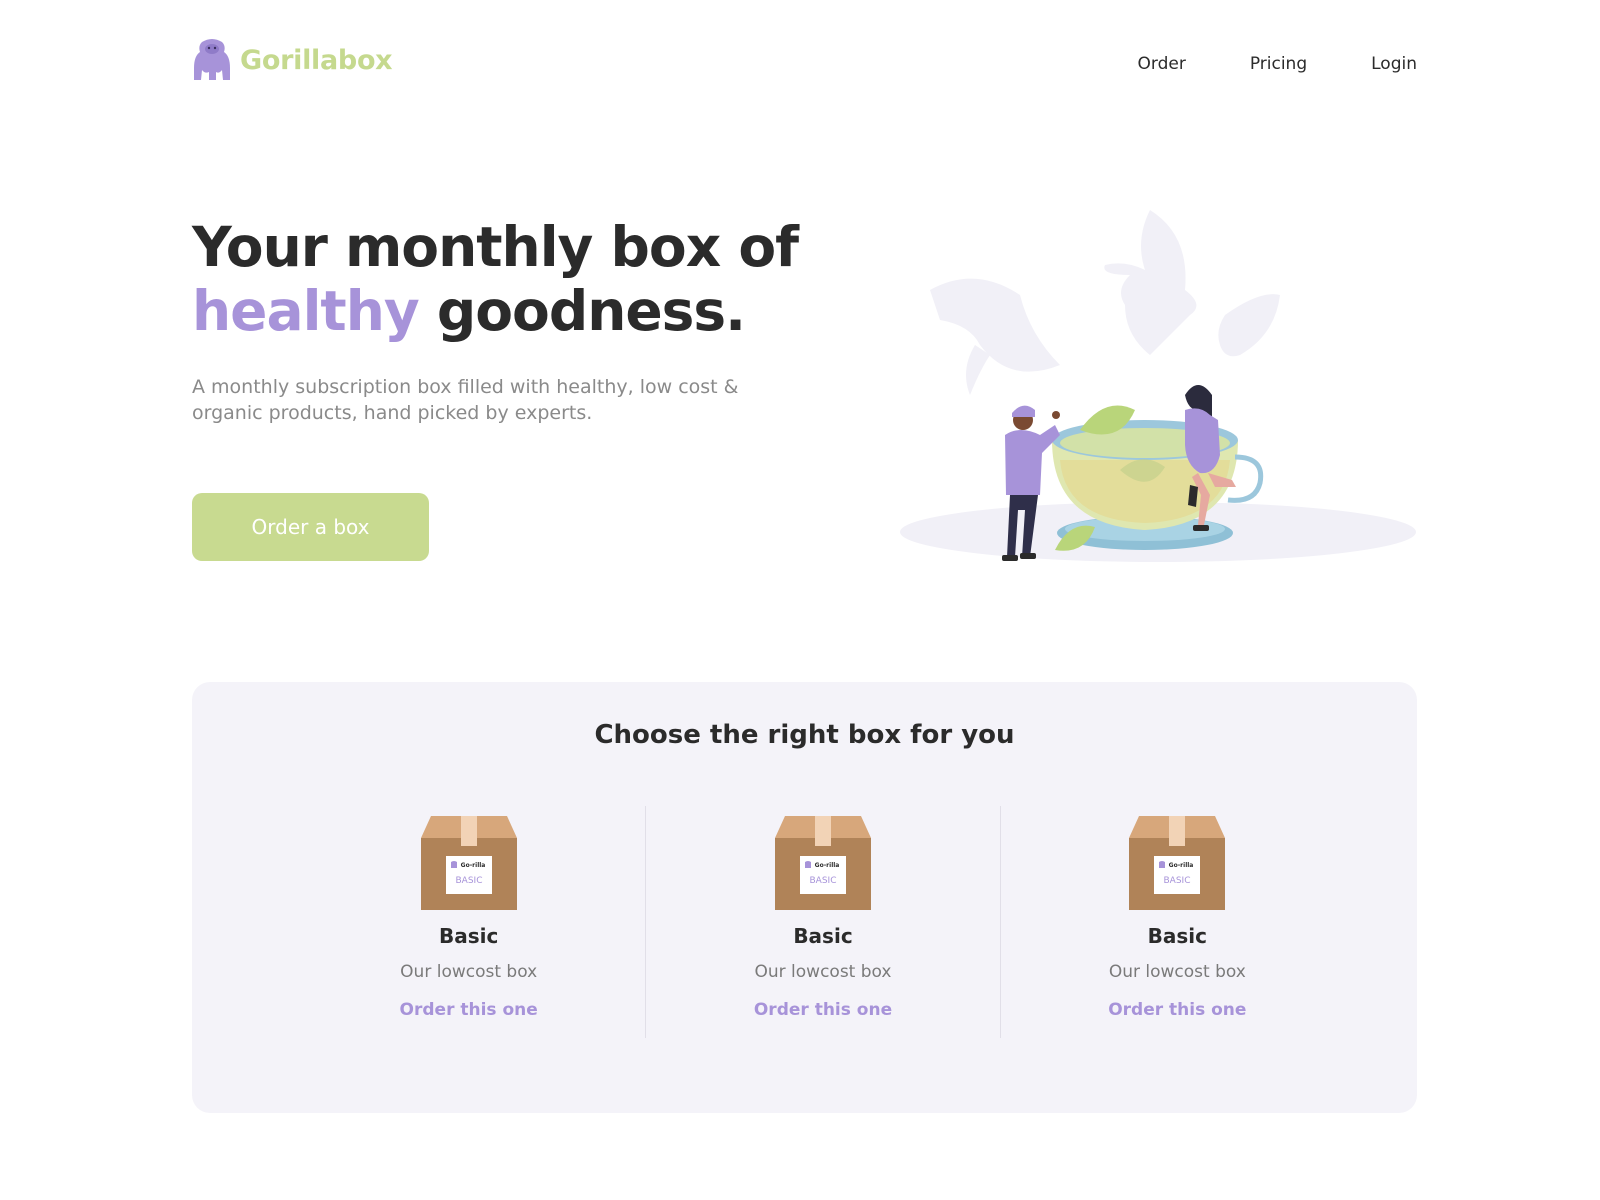  I want to click on hero-title-line1: Your monthly box of, so click(495, 247).